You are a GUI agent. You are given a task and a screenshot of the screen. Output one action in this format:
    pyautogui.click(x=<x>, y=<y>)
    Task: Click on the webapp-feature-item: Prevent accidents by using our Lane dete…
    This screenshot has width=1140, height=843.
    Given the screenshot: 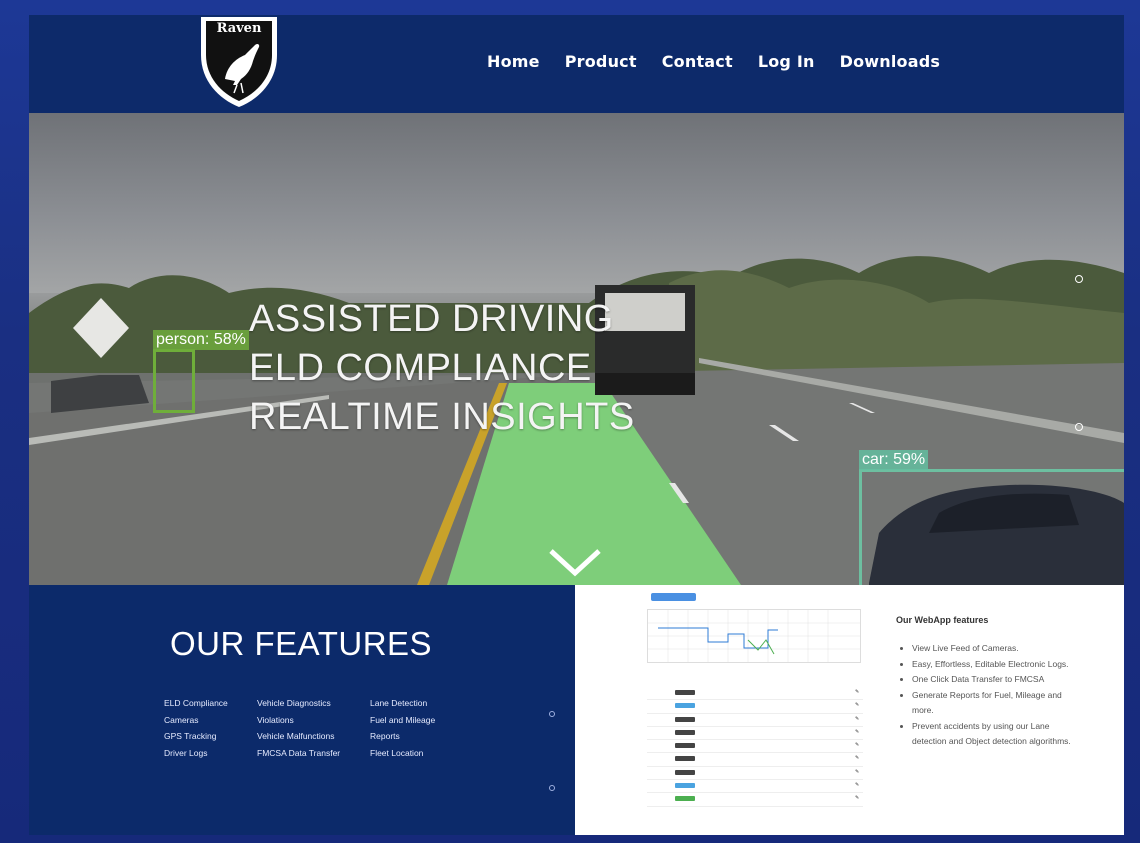 What is the action you would take?
    pyautogui.click(x=992, y=734)
    